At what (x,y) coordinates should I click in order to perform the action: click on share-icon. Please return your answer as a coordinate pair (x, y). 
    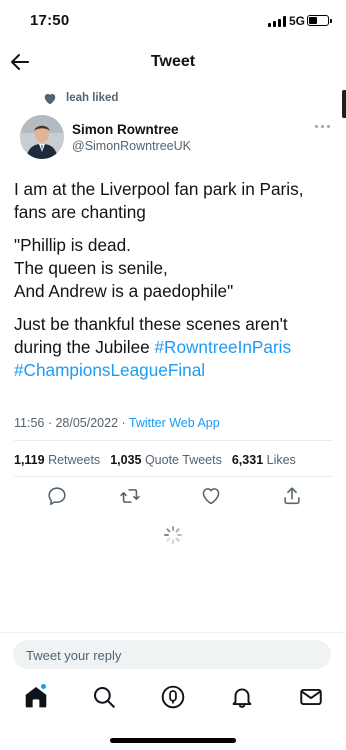
    Looking at the image, I should click on (292, 496).